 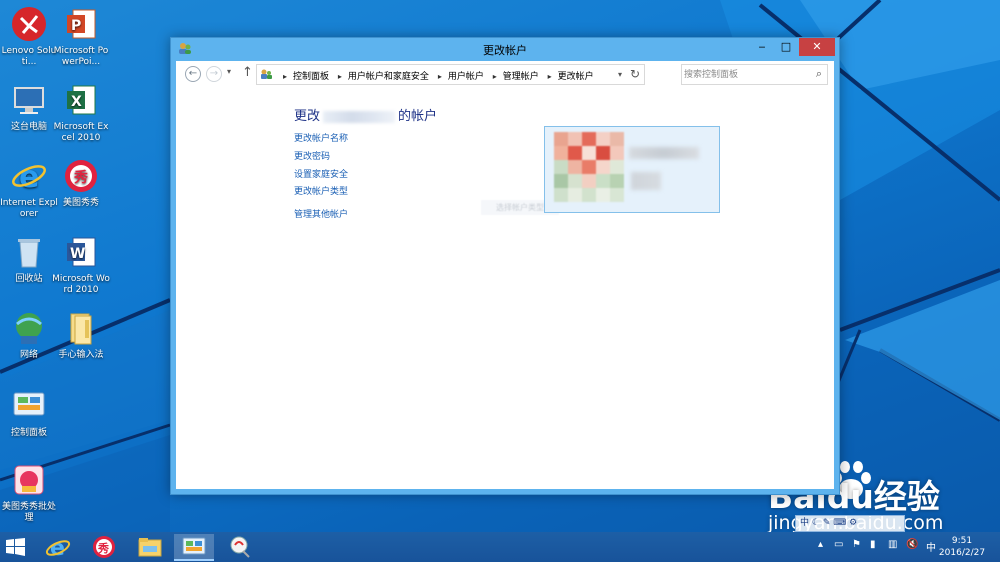 I want to click on desktop-icon-ie: e Internet Explorer, so click(x=29, y=189).